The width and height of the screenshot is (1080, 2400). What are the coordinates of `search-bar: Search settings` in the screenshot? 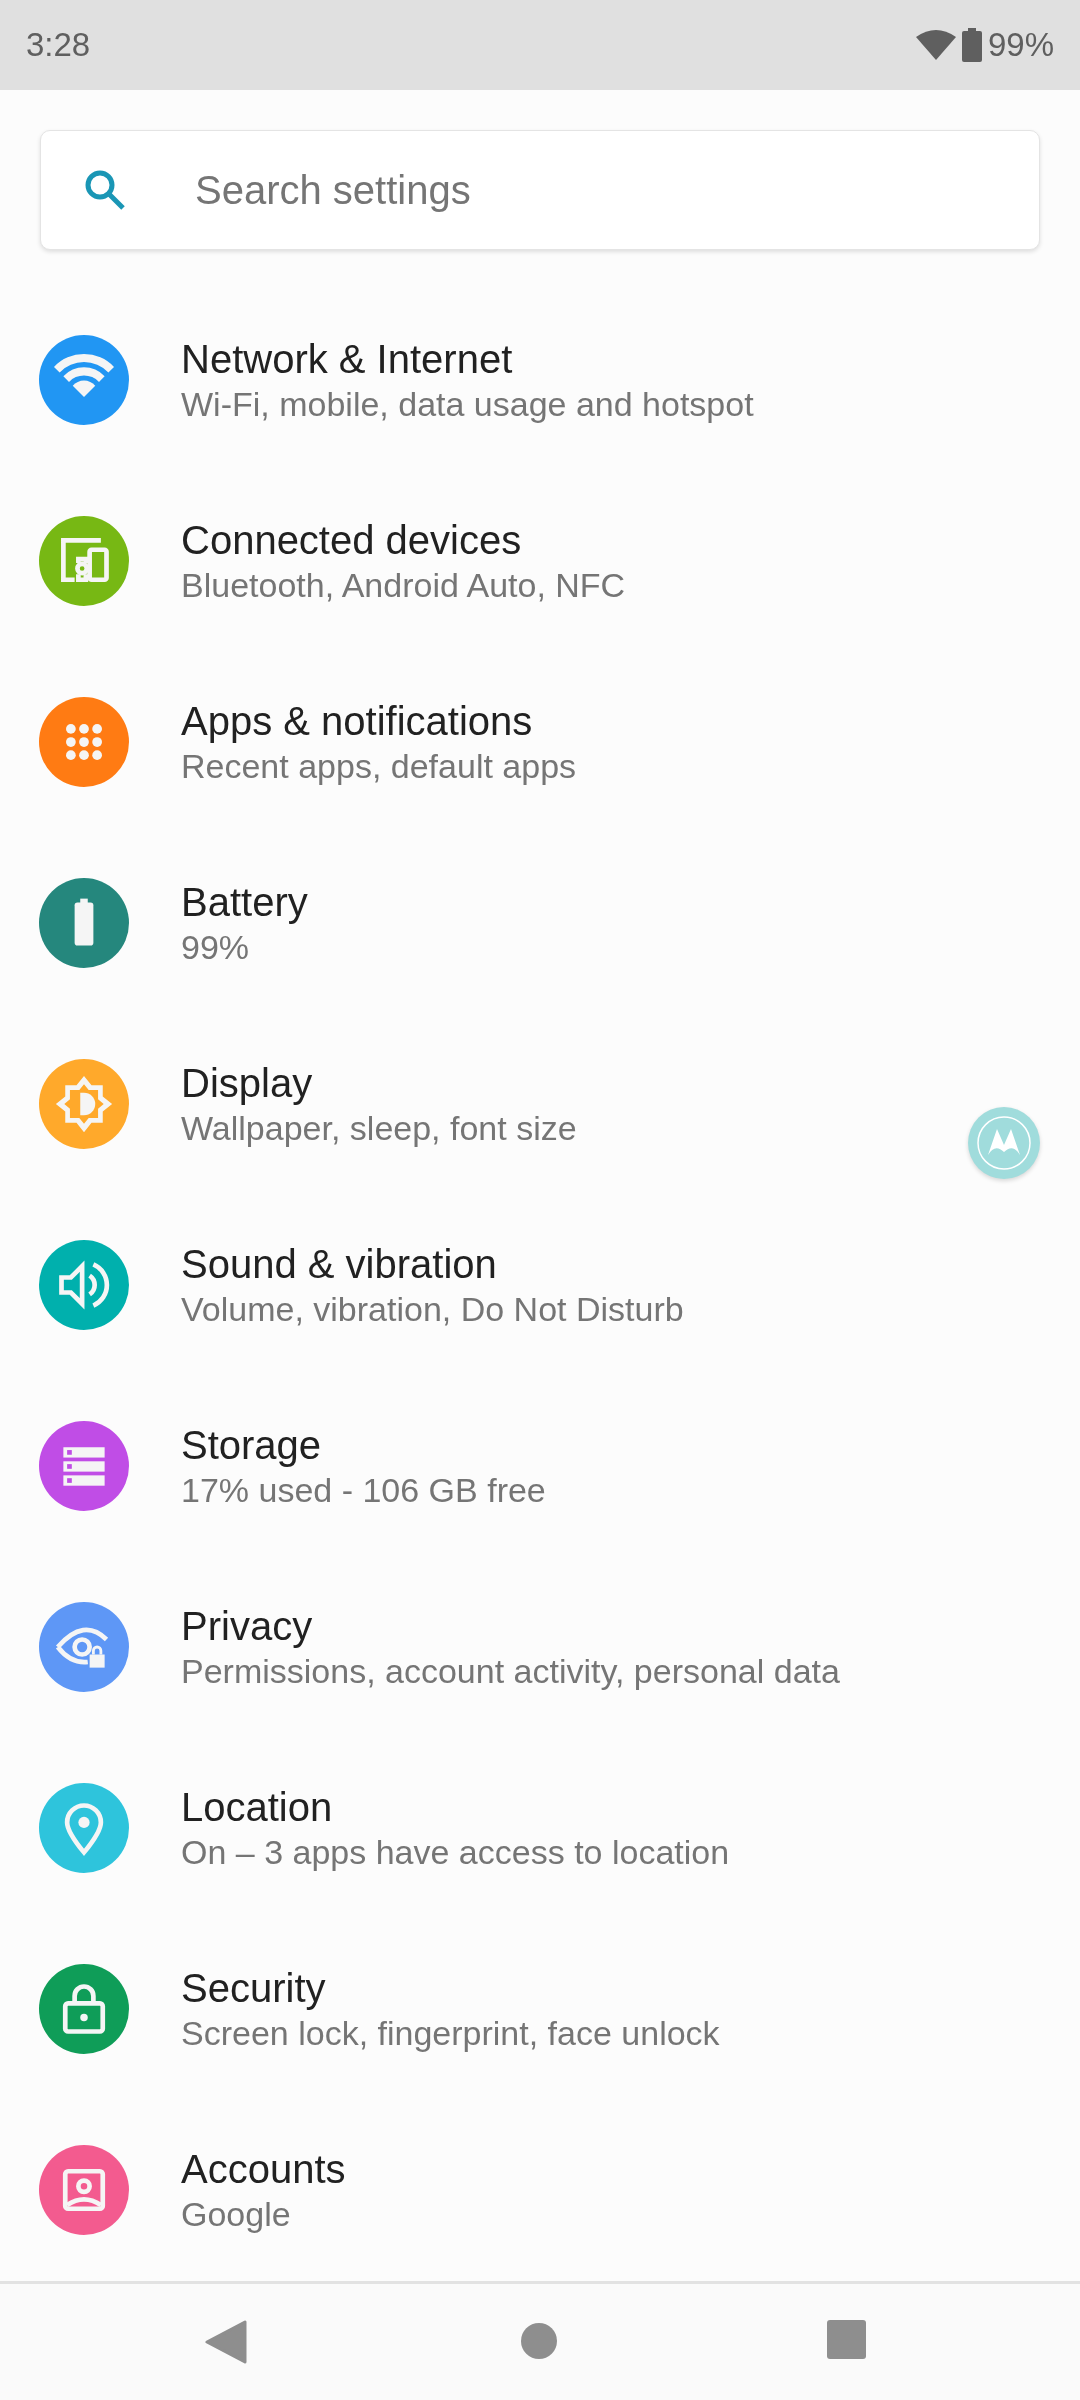 It's located at (540, 190).